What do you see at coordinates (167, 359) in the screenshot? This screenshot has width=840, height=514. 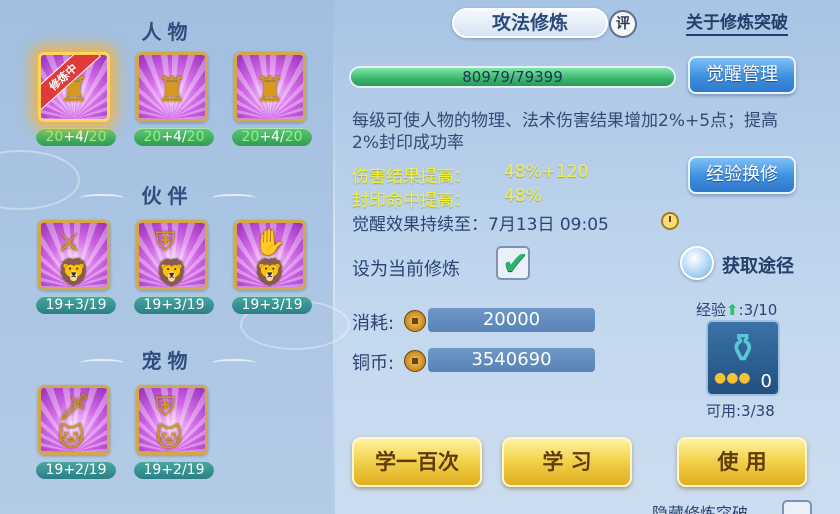 I see `section-title-pets: 宠物` at bounding box center [167, 359].